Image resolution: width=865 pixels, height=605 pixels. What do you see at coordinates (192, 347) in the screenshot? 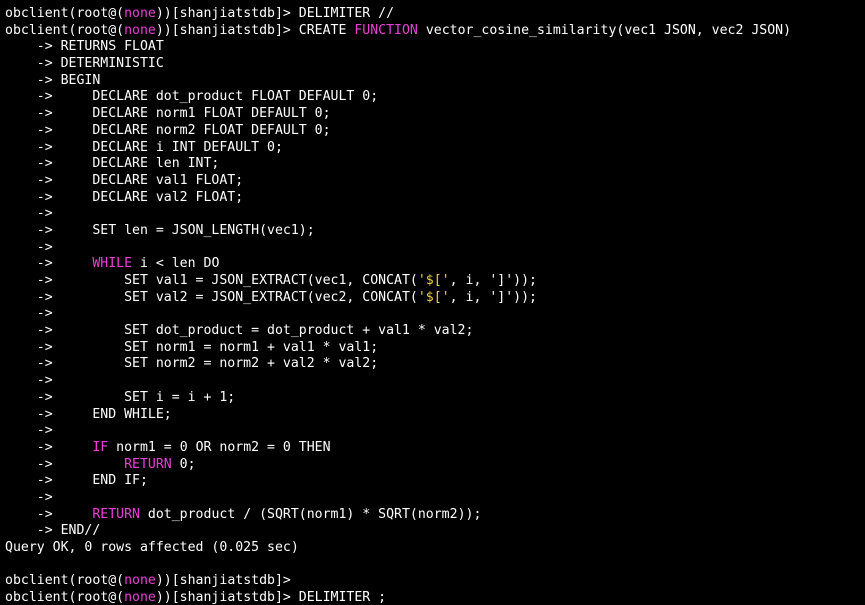
I see `terminal-text: -> SET norm1 = norm1 + val1 * val1;` at bounding box center [192, 347].